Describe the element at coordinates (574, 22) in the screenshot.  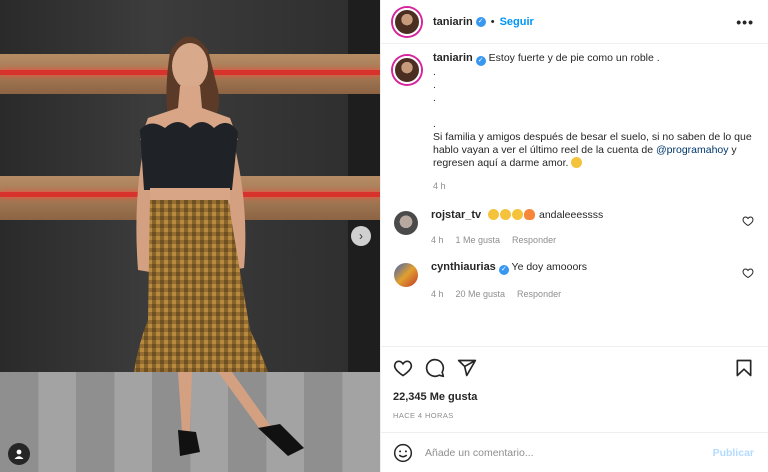
I see `post-header: taniarin ✓ • Seguir •••` at that location.